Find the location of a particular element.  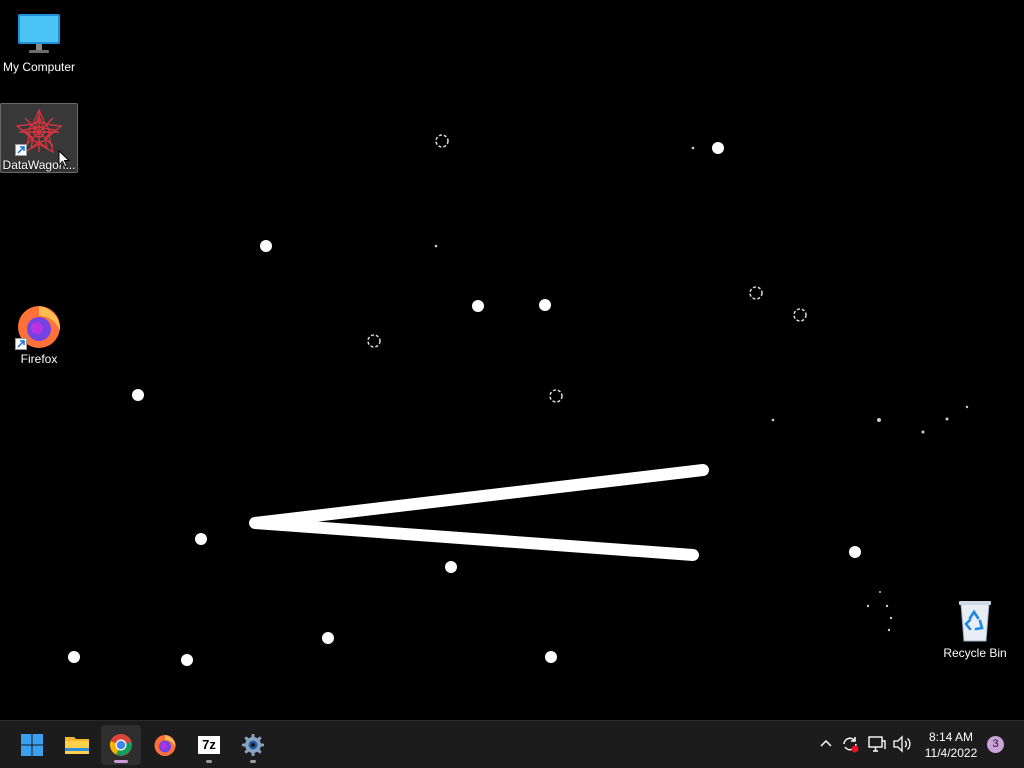

start-button is located at coordinates (32, 745).